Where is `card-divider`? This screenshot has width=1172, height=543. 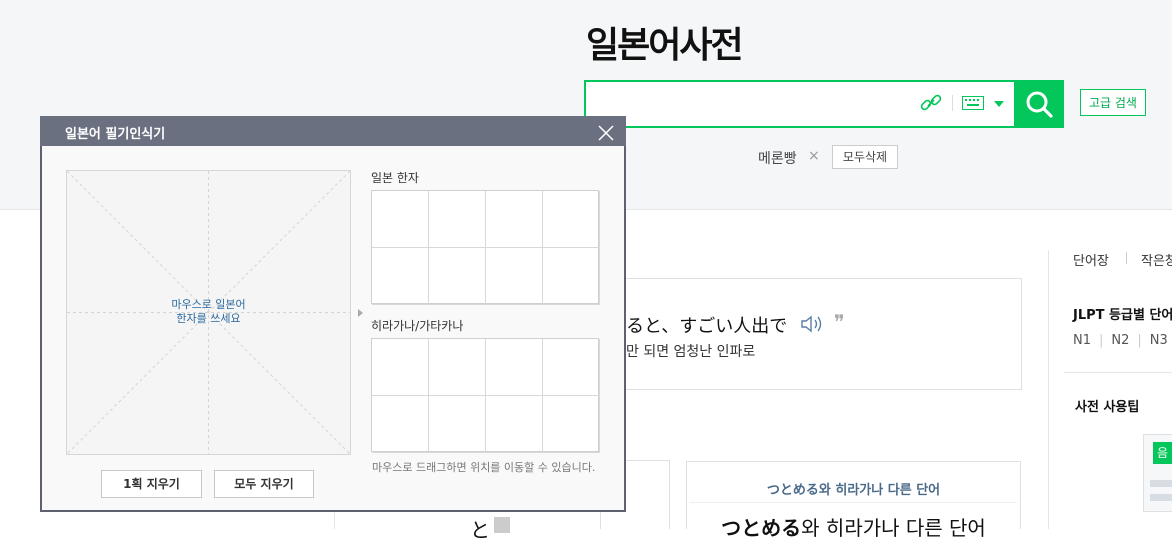 card-divider is located at coordinates (853, 502).